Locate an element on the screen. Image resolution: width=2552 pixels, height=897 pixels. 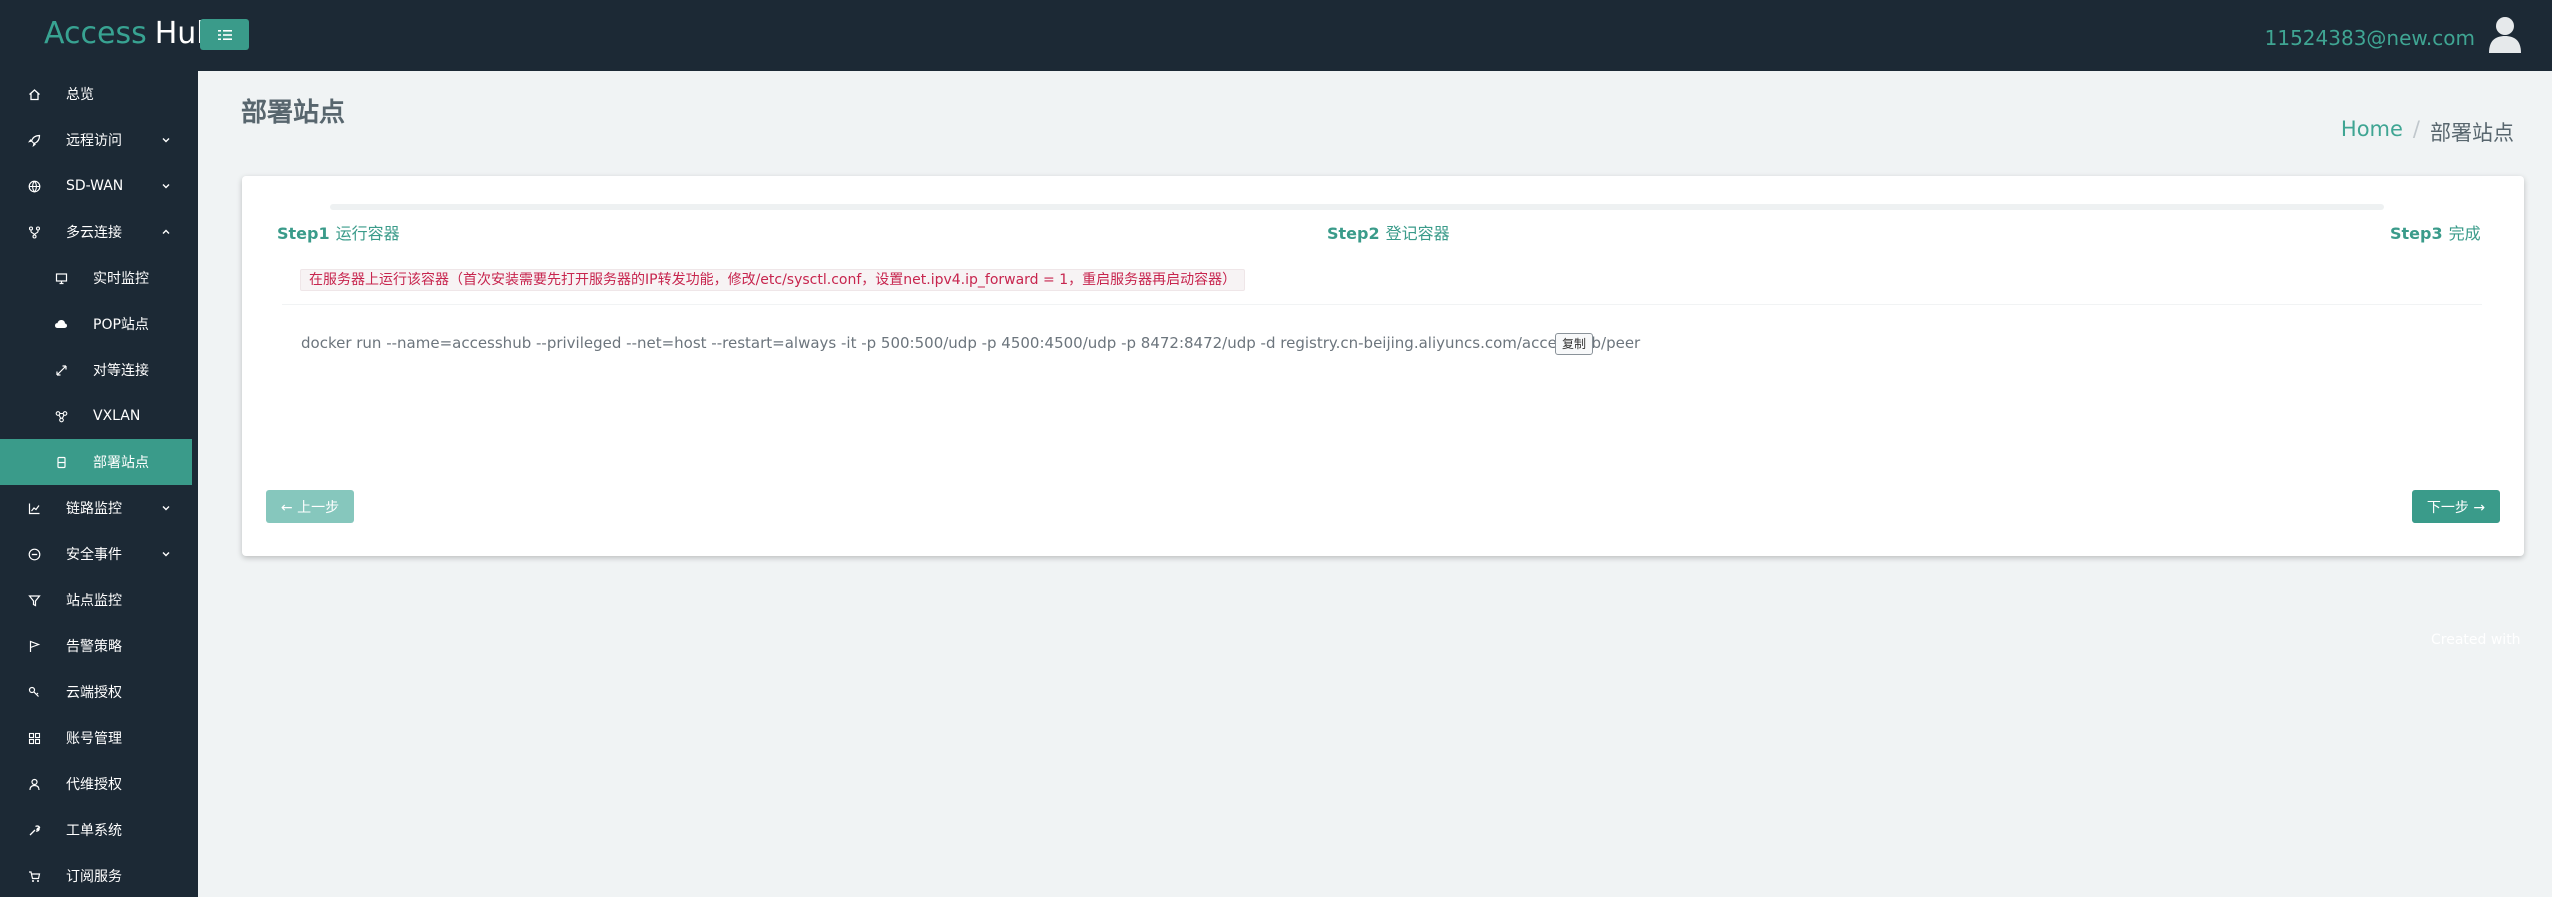
cloud-icon is located at coordinates (61, 324).